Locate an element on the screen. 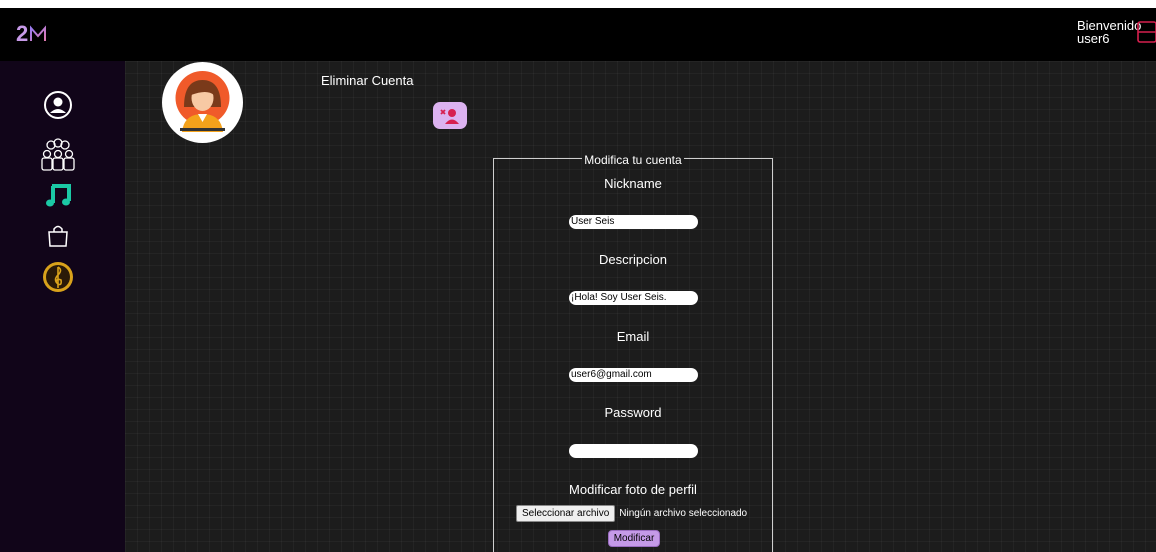 This screenshot has height=552, width=1156. group-icon is located at coordinates (58, 154).